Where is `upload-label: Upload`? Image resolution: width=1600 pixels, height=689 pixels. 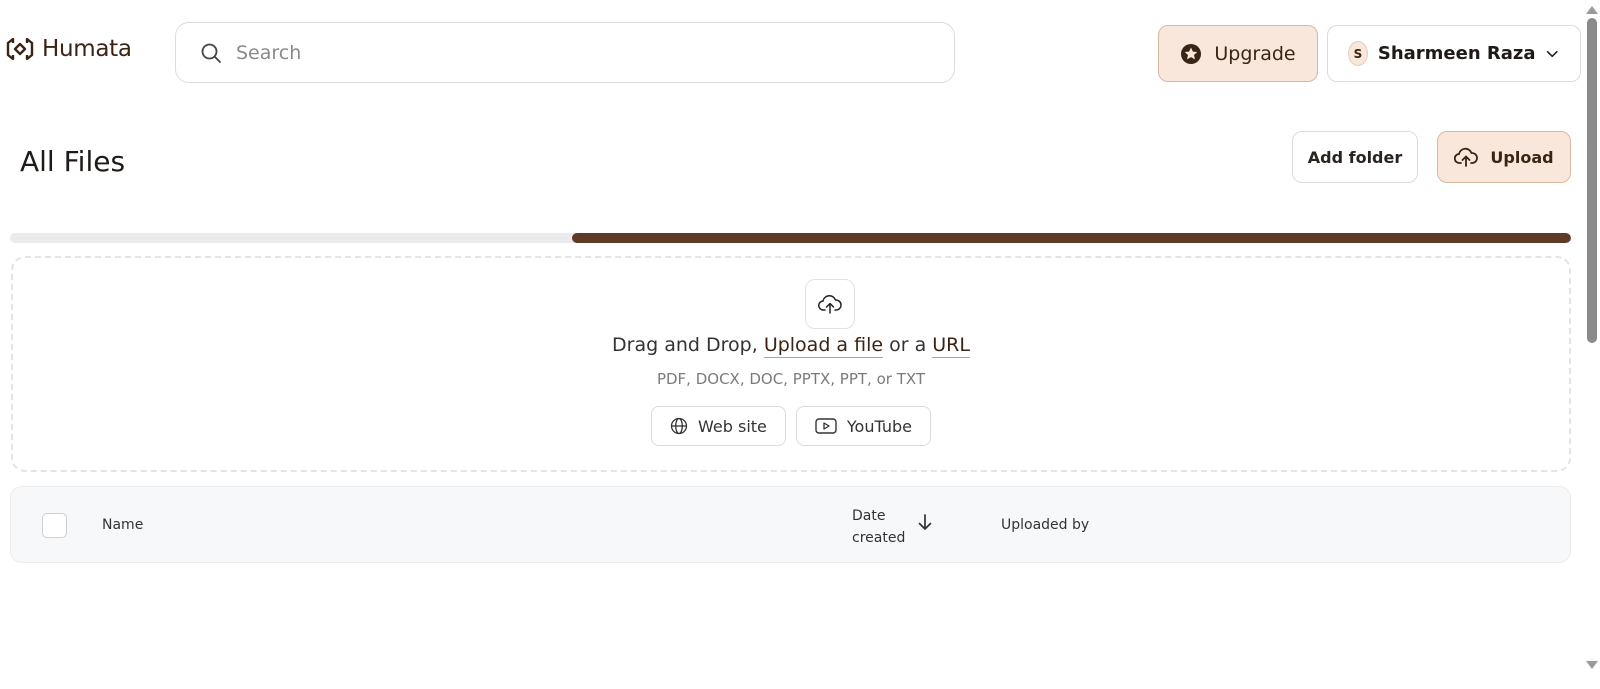
upload-label: Upload is located at coordinates (1522, 157).